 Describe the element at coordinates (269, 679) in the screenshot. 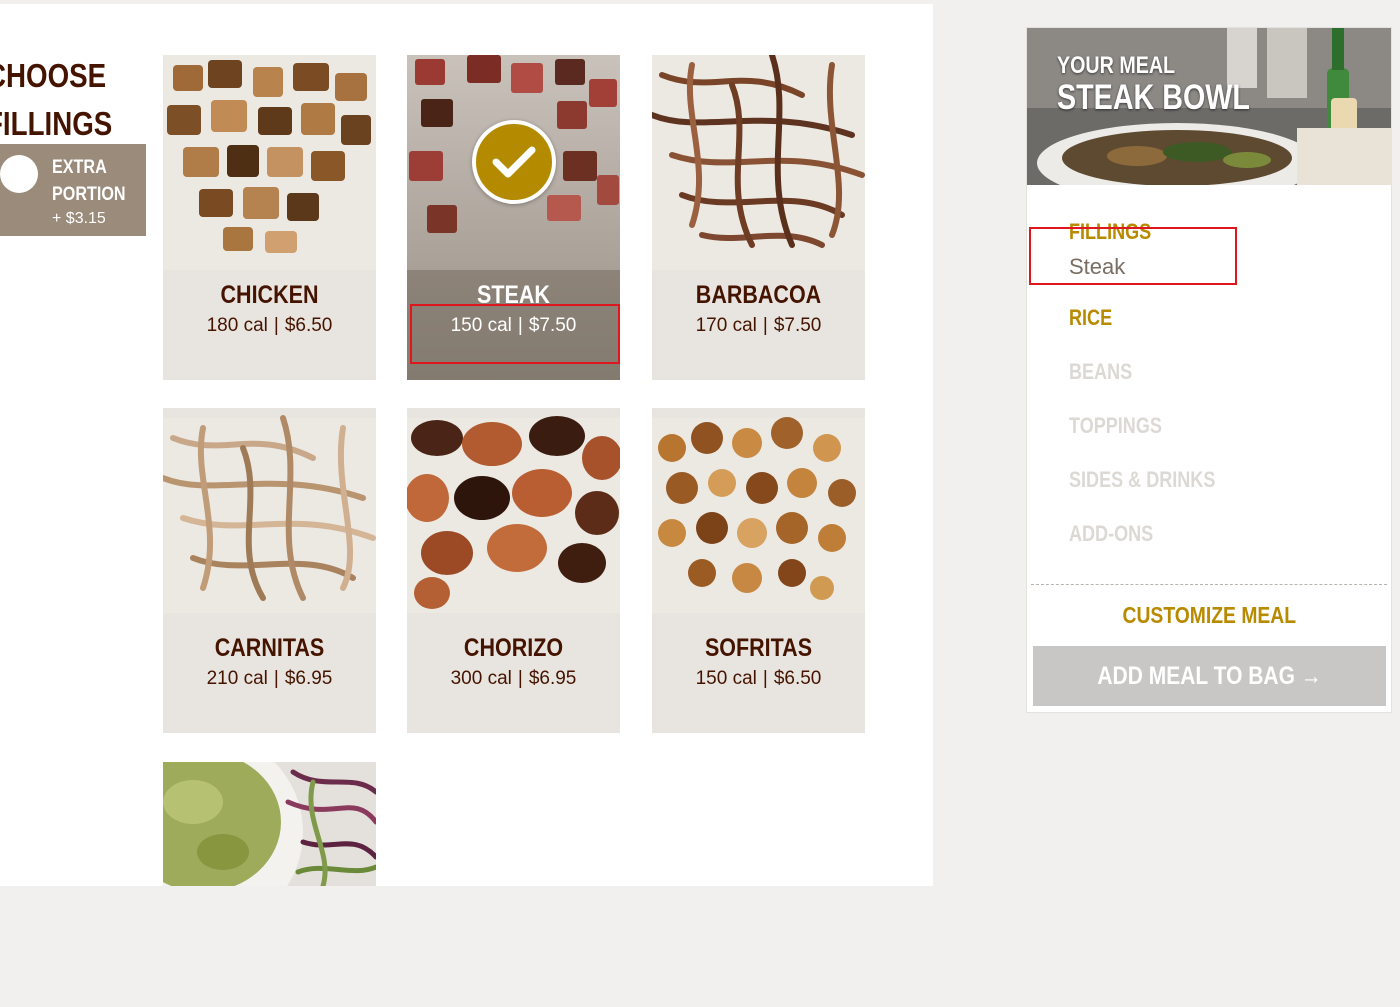

I see `filling-cal-price: 210 cal | $6.95` at that location.